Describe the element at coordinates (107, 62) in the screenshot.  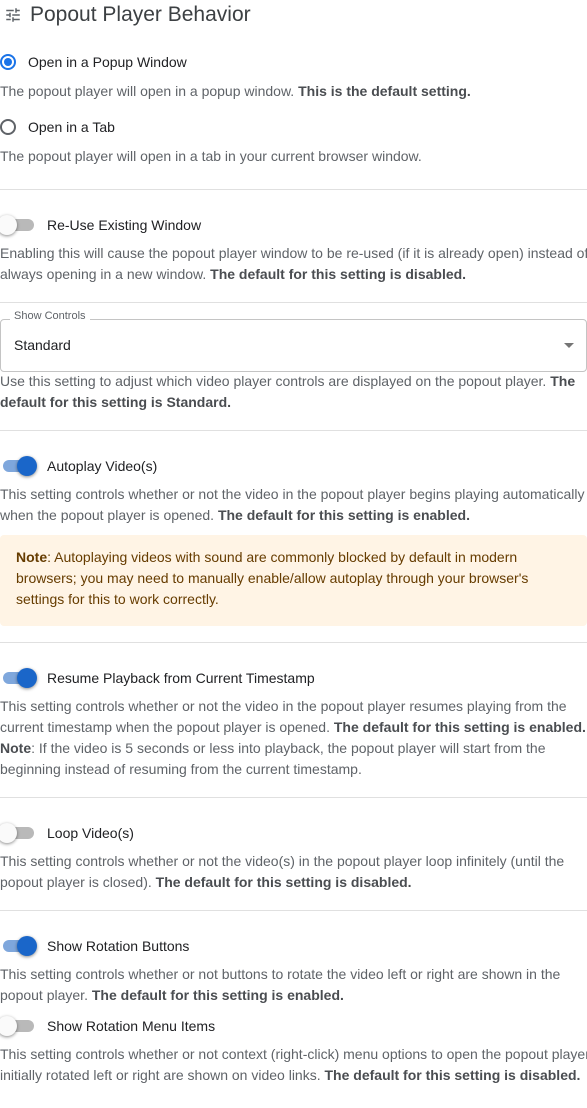
I see `radio-popup-label: Open in a Popup Window` at that location.